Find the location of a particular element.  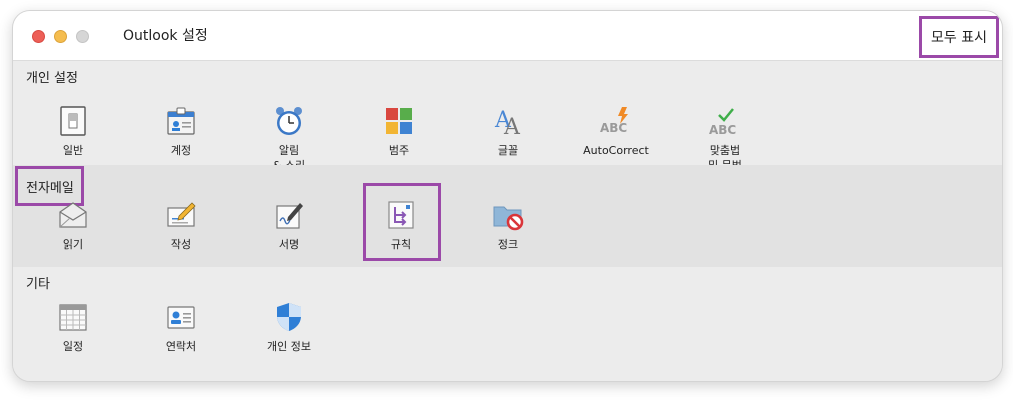

calendar-icon is located at coordinates (73, 317).